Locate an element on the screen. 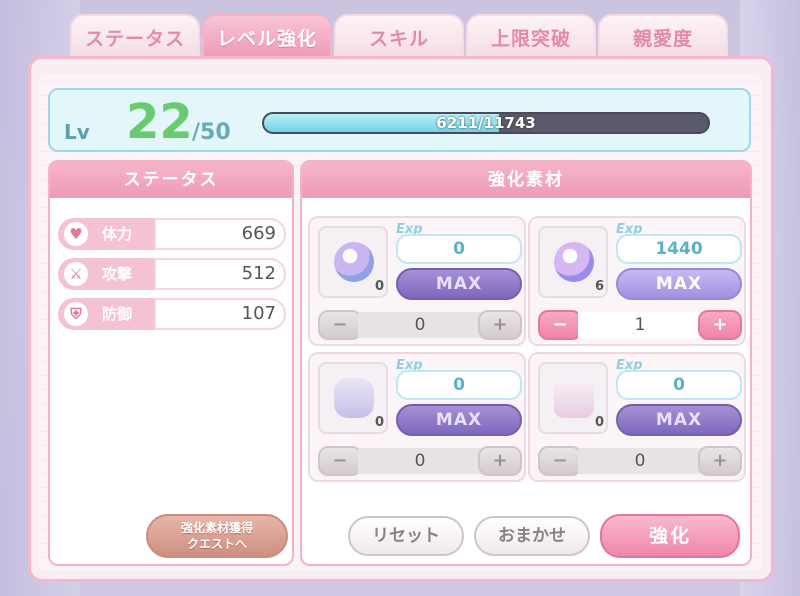  twin-gem-icon is located at coordinates (574, 262).